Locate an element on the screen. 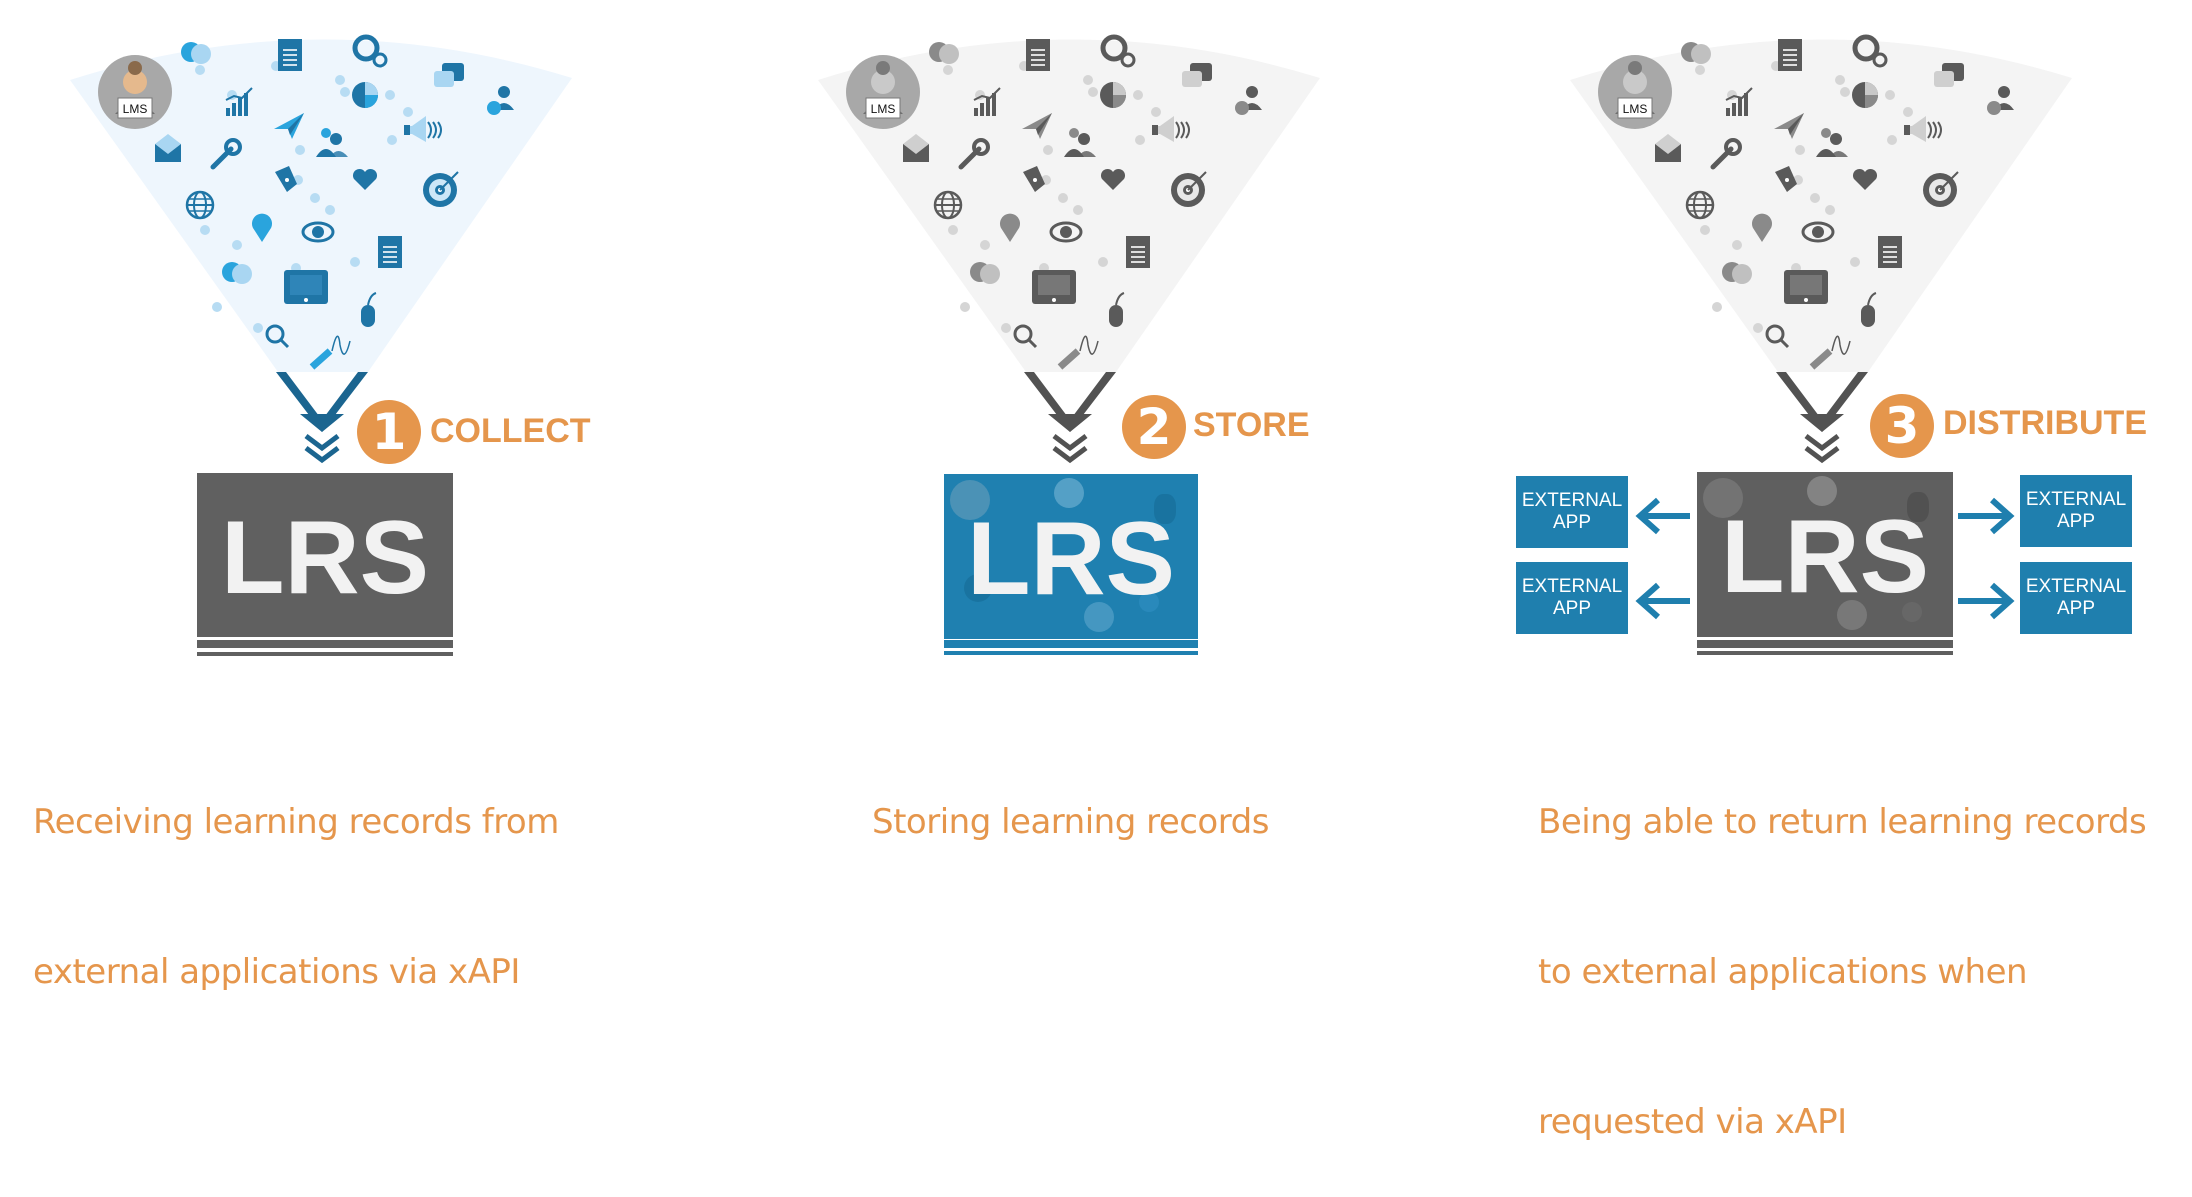 The width and height of the screenshot is (2192, 1197). external-app-box-left-bottom: EXTERNAL APP is located at coordinates (1572, 598).